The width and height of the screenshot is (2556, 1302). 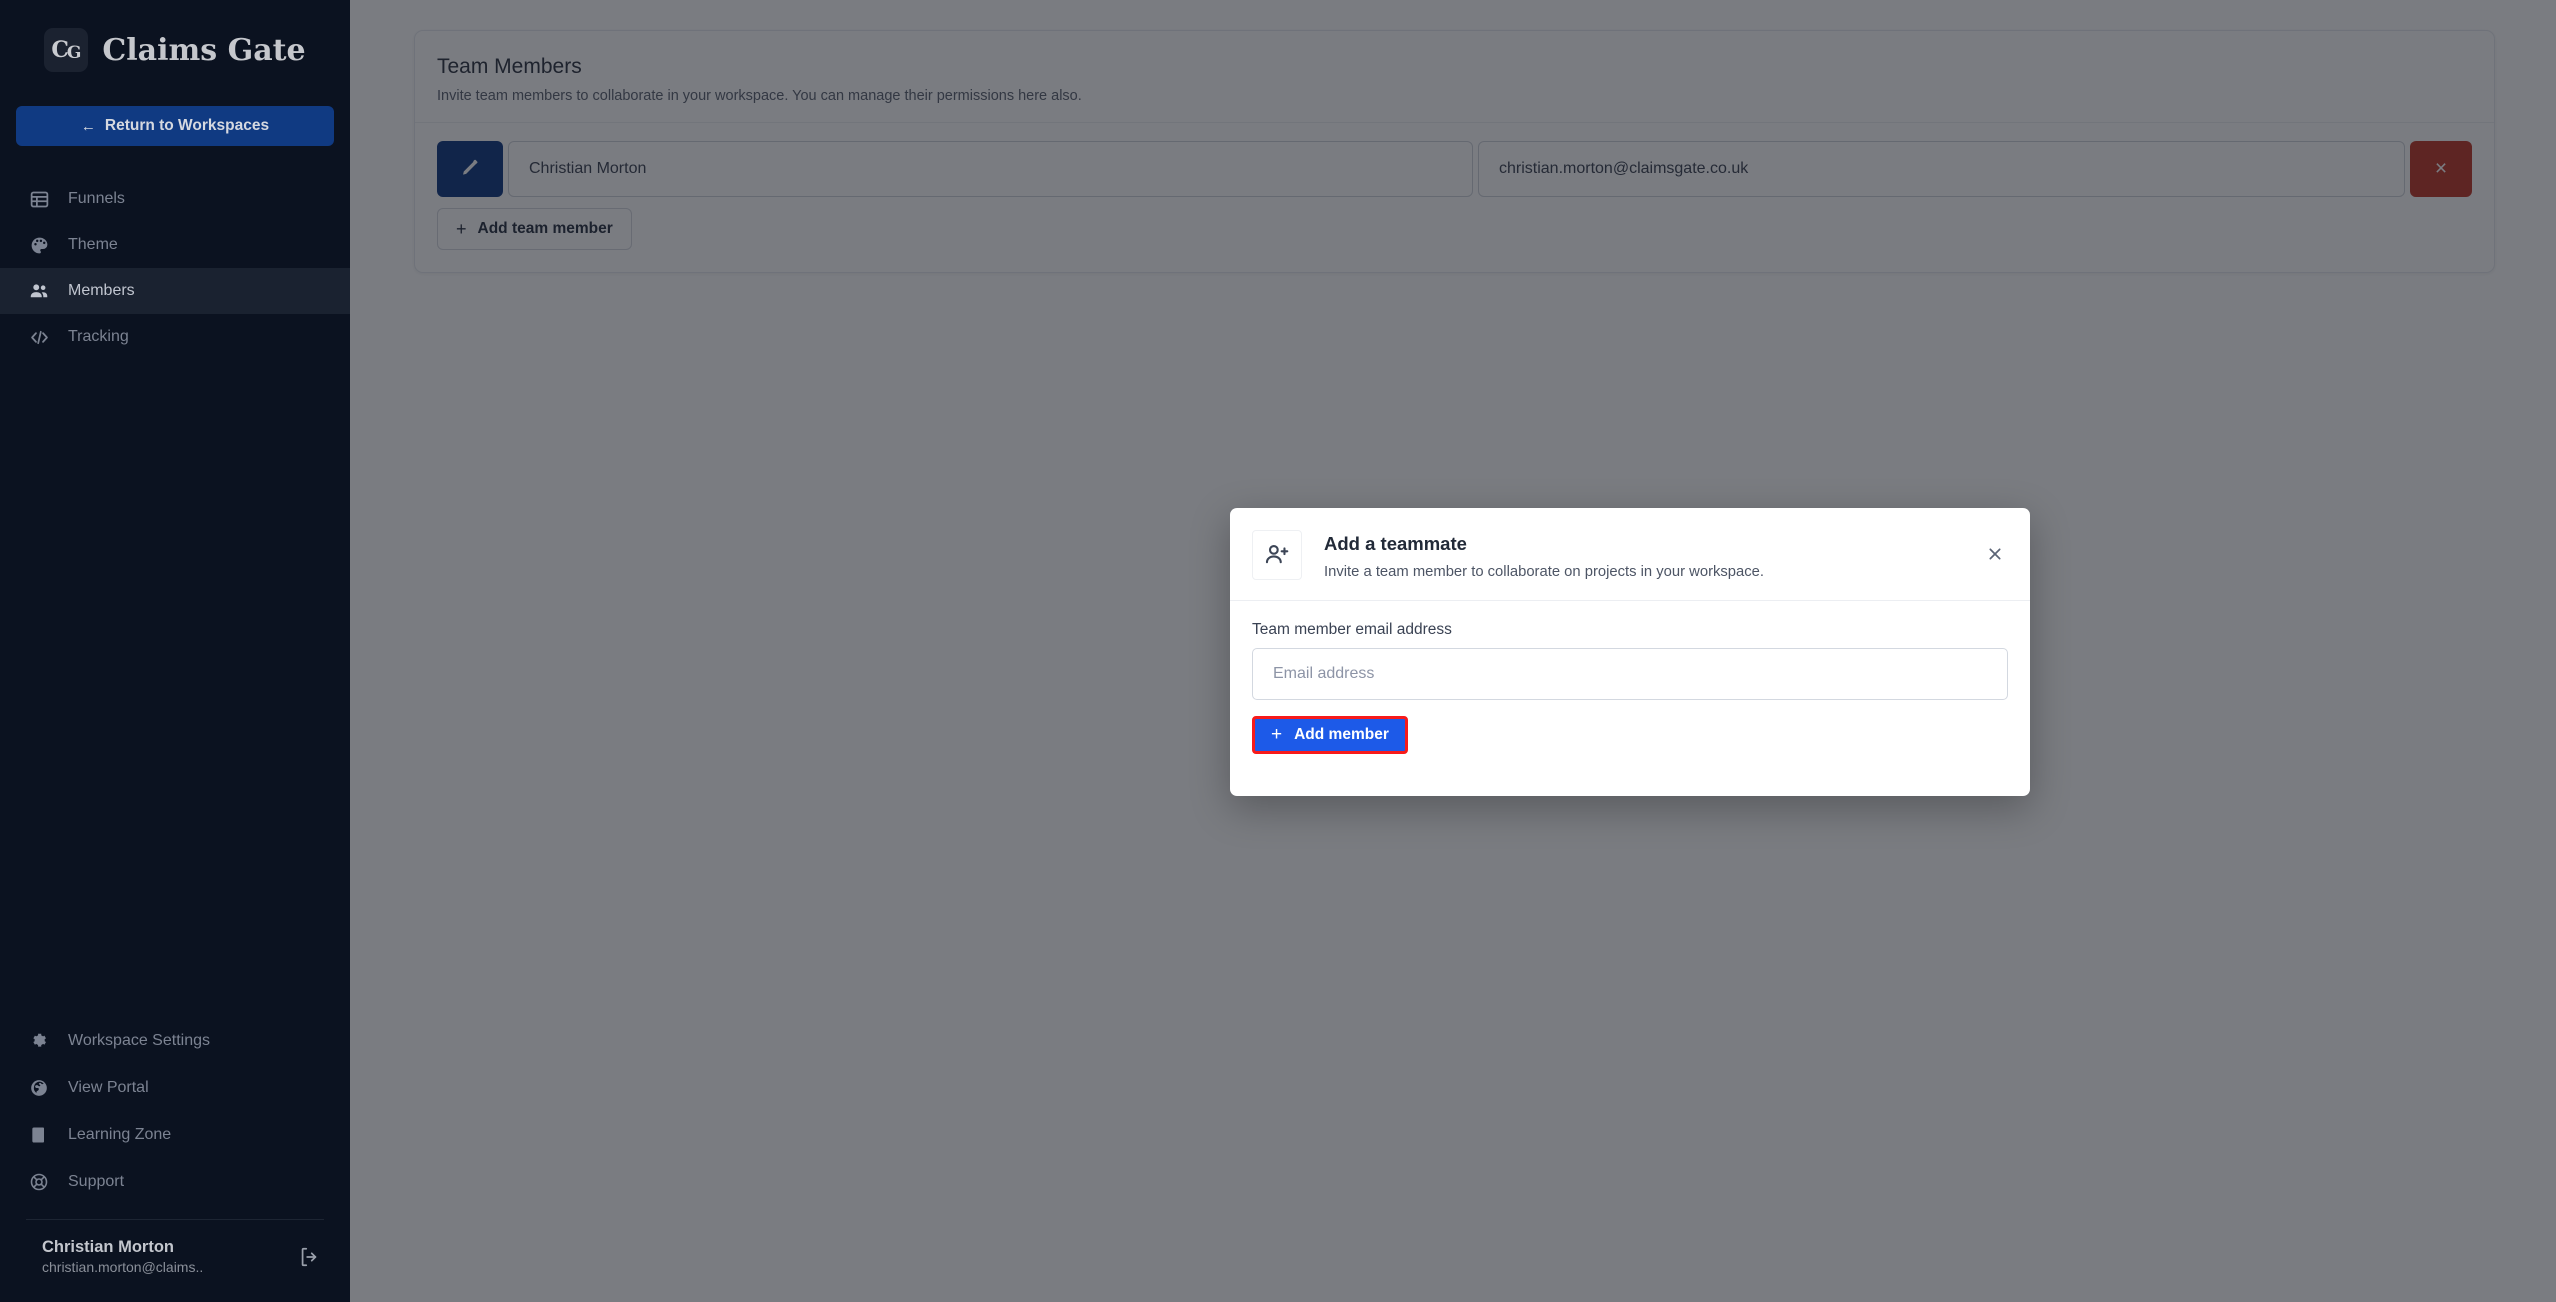 I want to click on globe-icon, so click(x=39, y=1088).